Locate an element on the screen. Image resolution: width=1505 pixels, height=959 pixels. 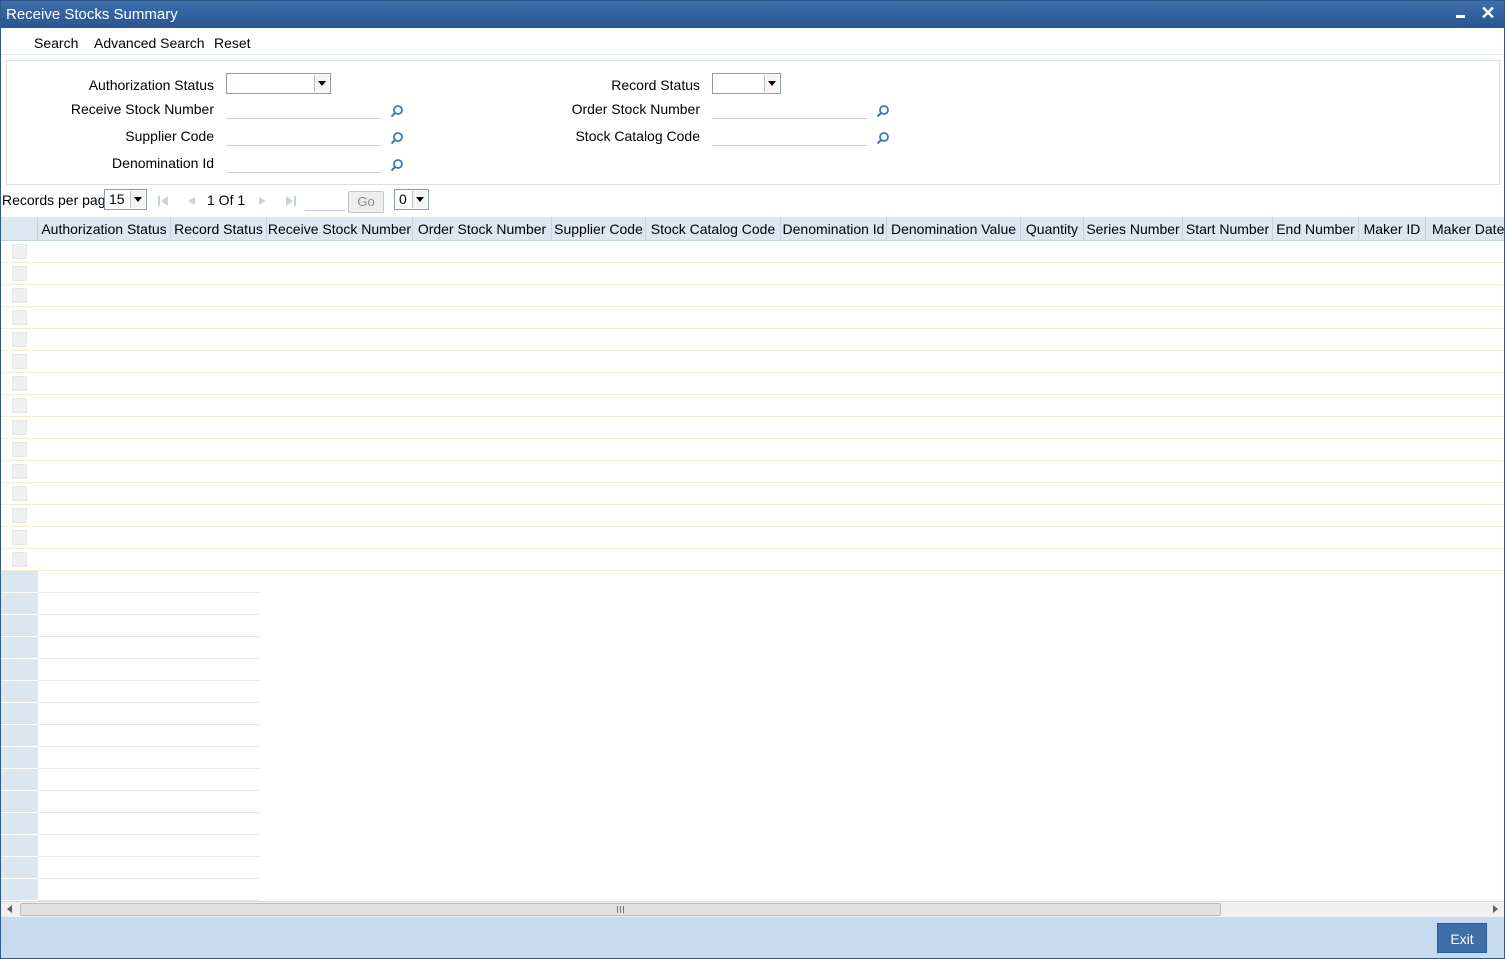
scroll-right-icon is located at coordinates (1495, 909).